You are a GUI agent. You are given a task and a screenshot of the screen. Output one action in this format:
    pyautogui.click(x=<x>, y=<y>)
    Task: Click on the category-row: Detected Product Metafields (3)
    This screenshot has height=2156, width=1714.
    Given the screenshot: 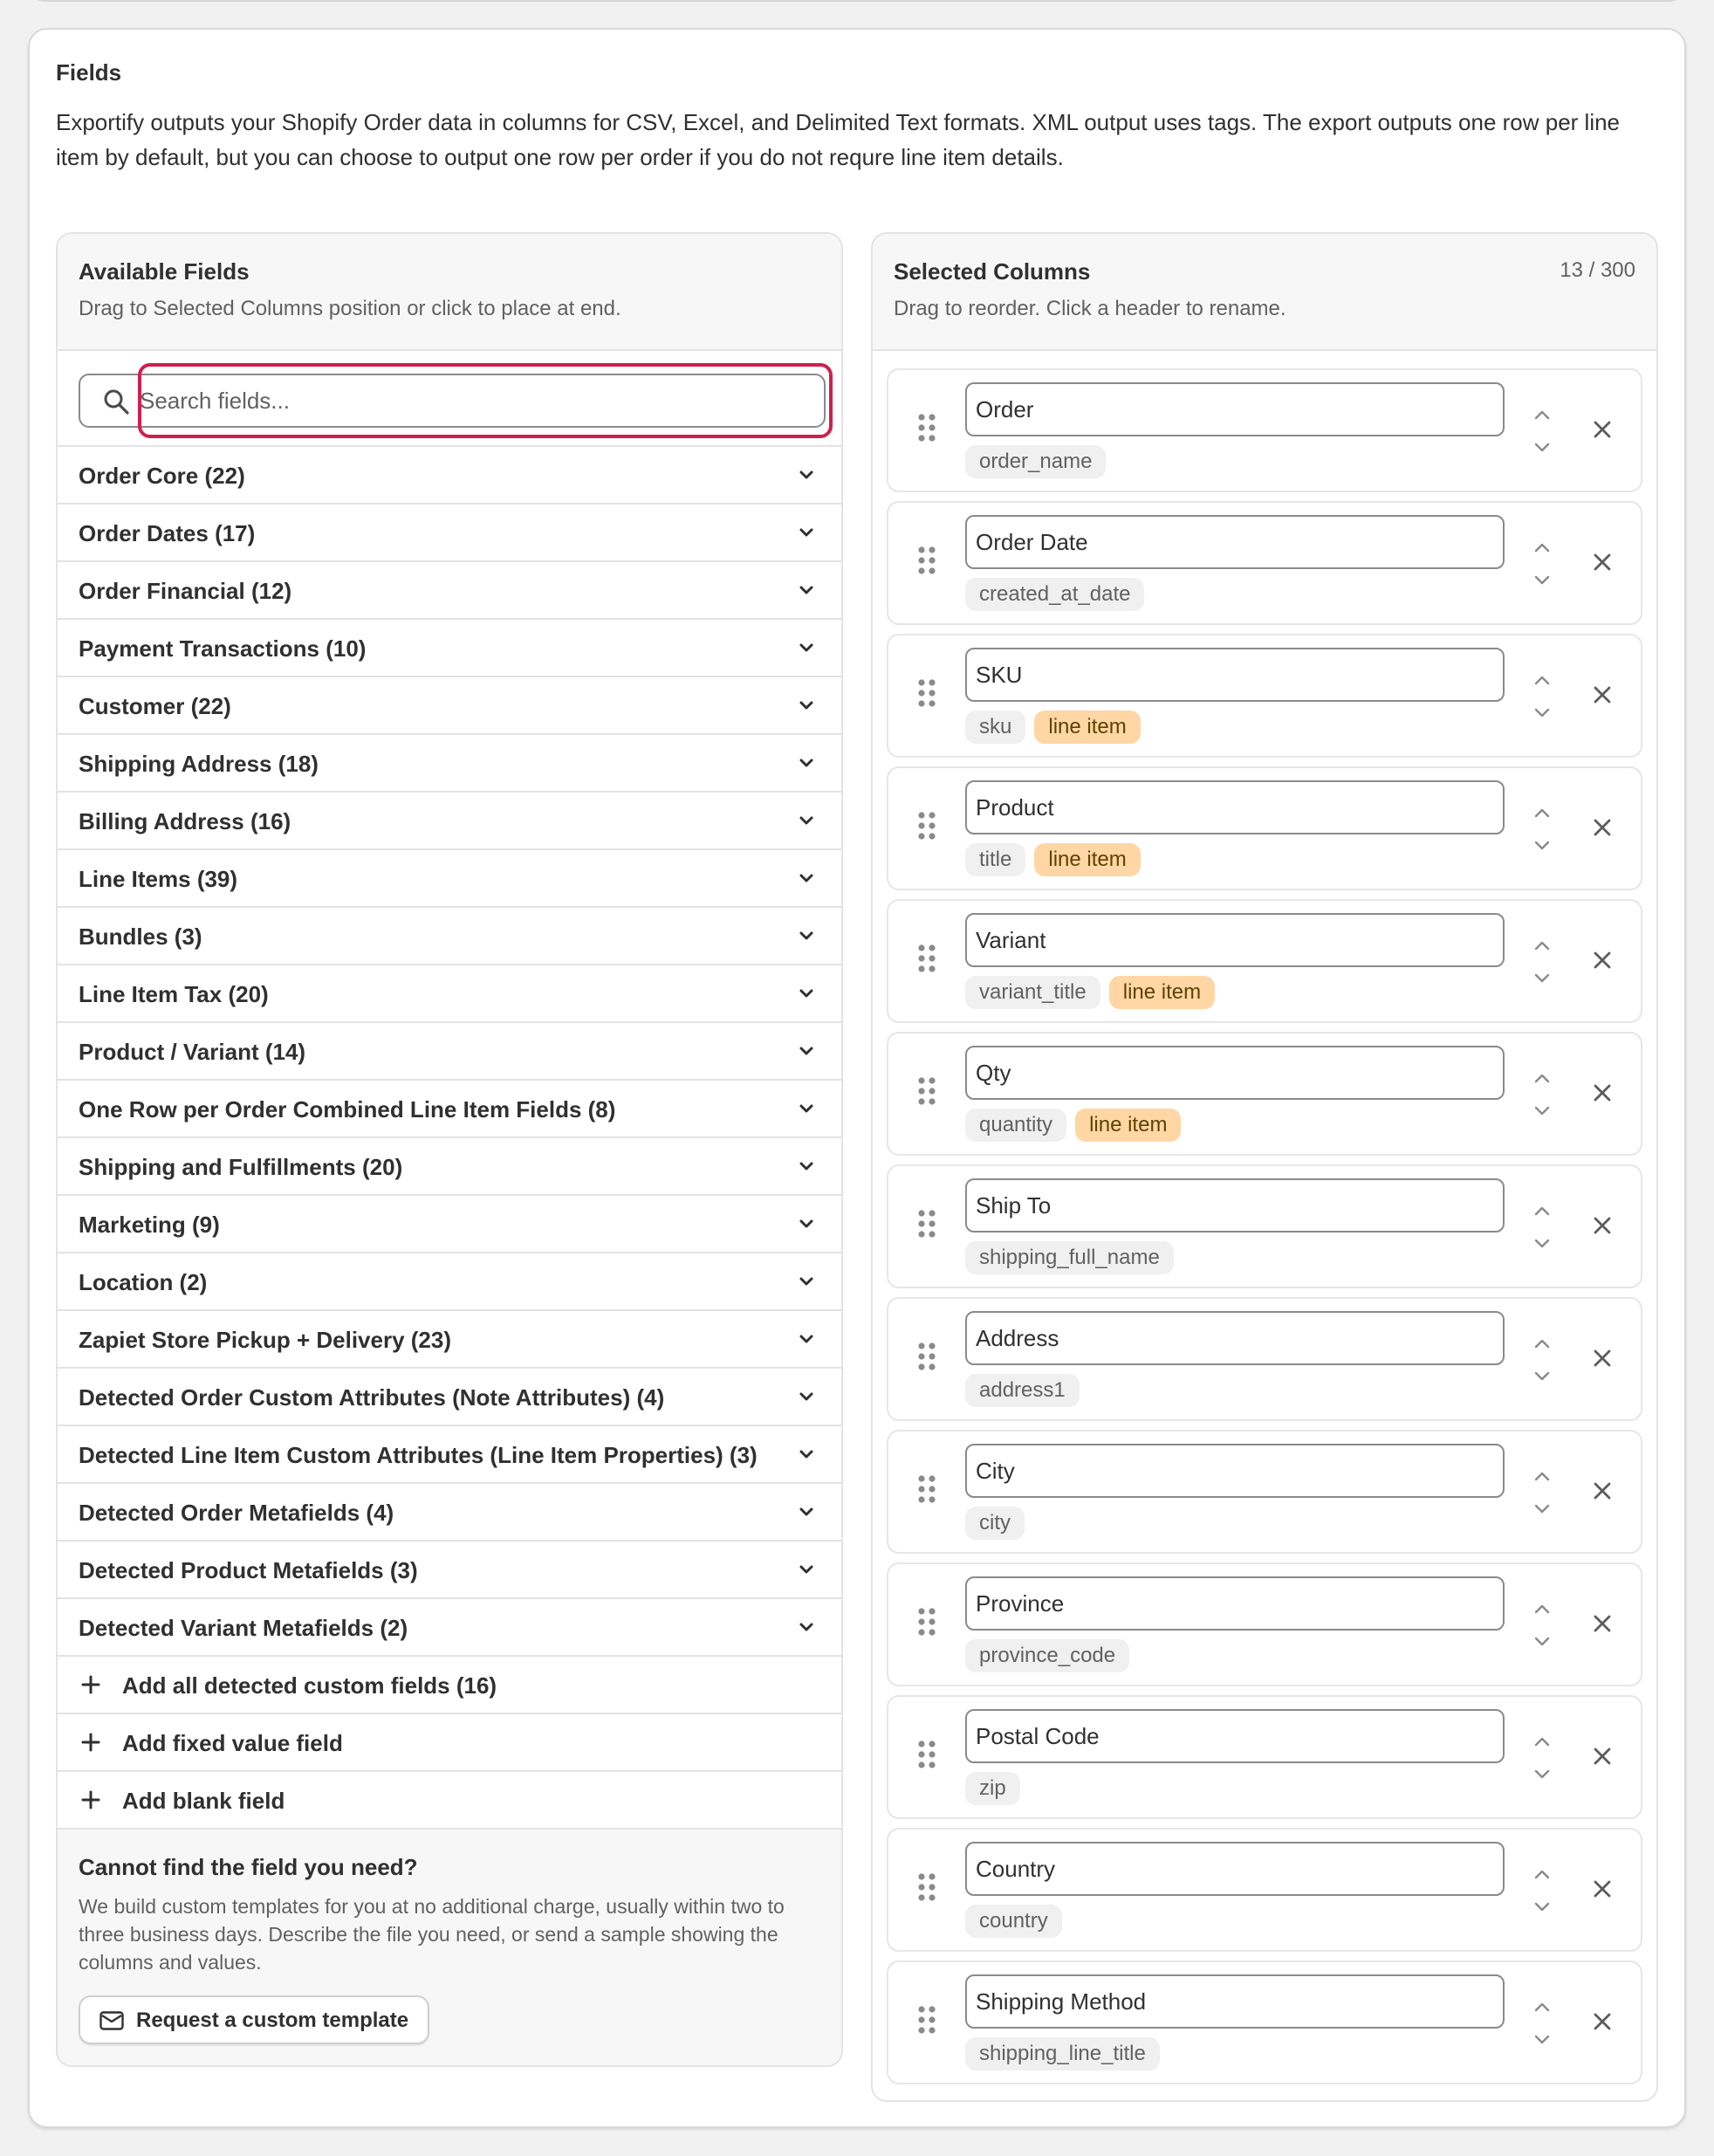 What is the action you would take?
    pyautogui.click(x=450, y=1570)
    